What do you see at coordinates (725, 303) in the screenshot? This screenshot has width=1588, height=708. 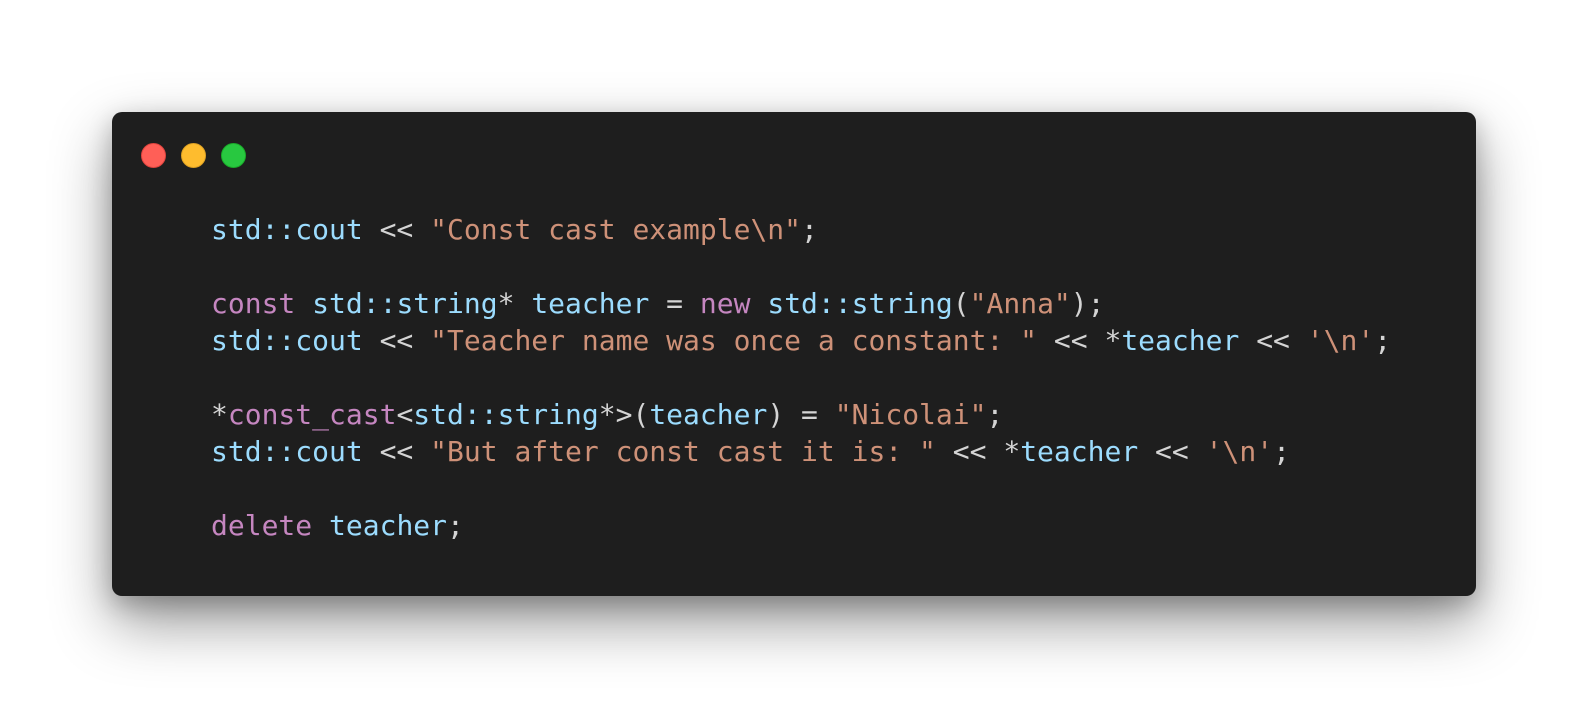 I see `code-token-keyword: new` at bounding box center [725, 303].